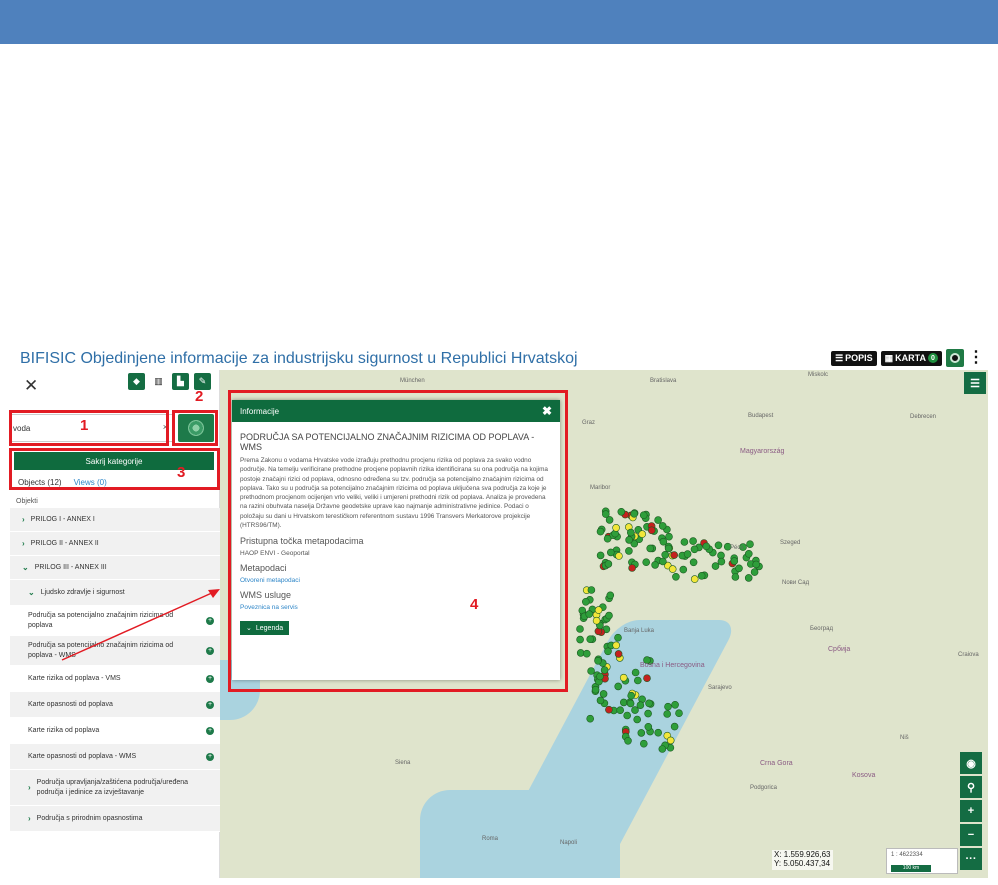 This screenshot has height=885, width=998. What do you see at coordinates (115, 705) in the screenshot?
I see `layer-item: Karte opasnosti od poplava +` at bounding box center [115, 705].